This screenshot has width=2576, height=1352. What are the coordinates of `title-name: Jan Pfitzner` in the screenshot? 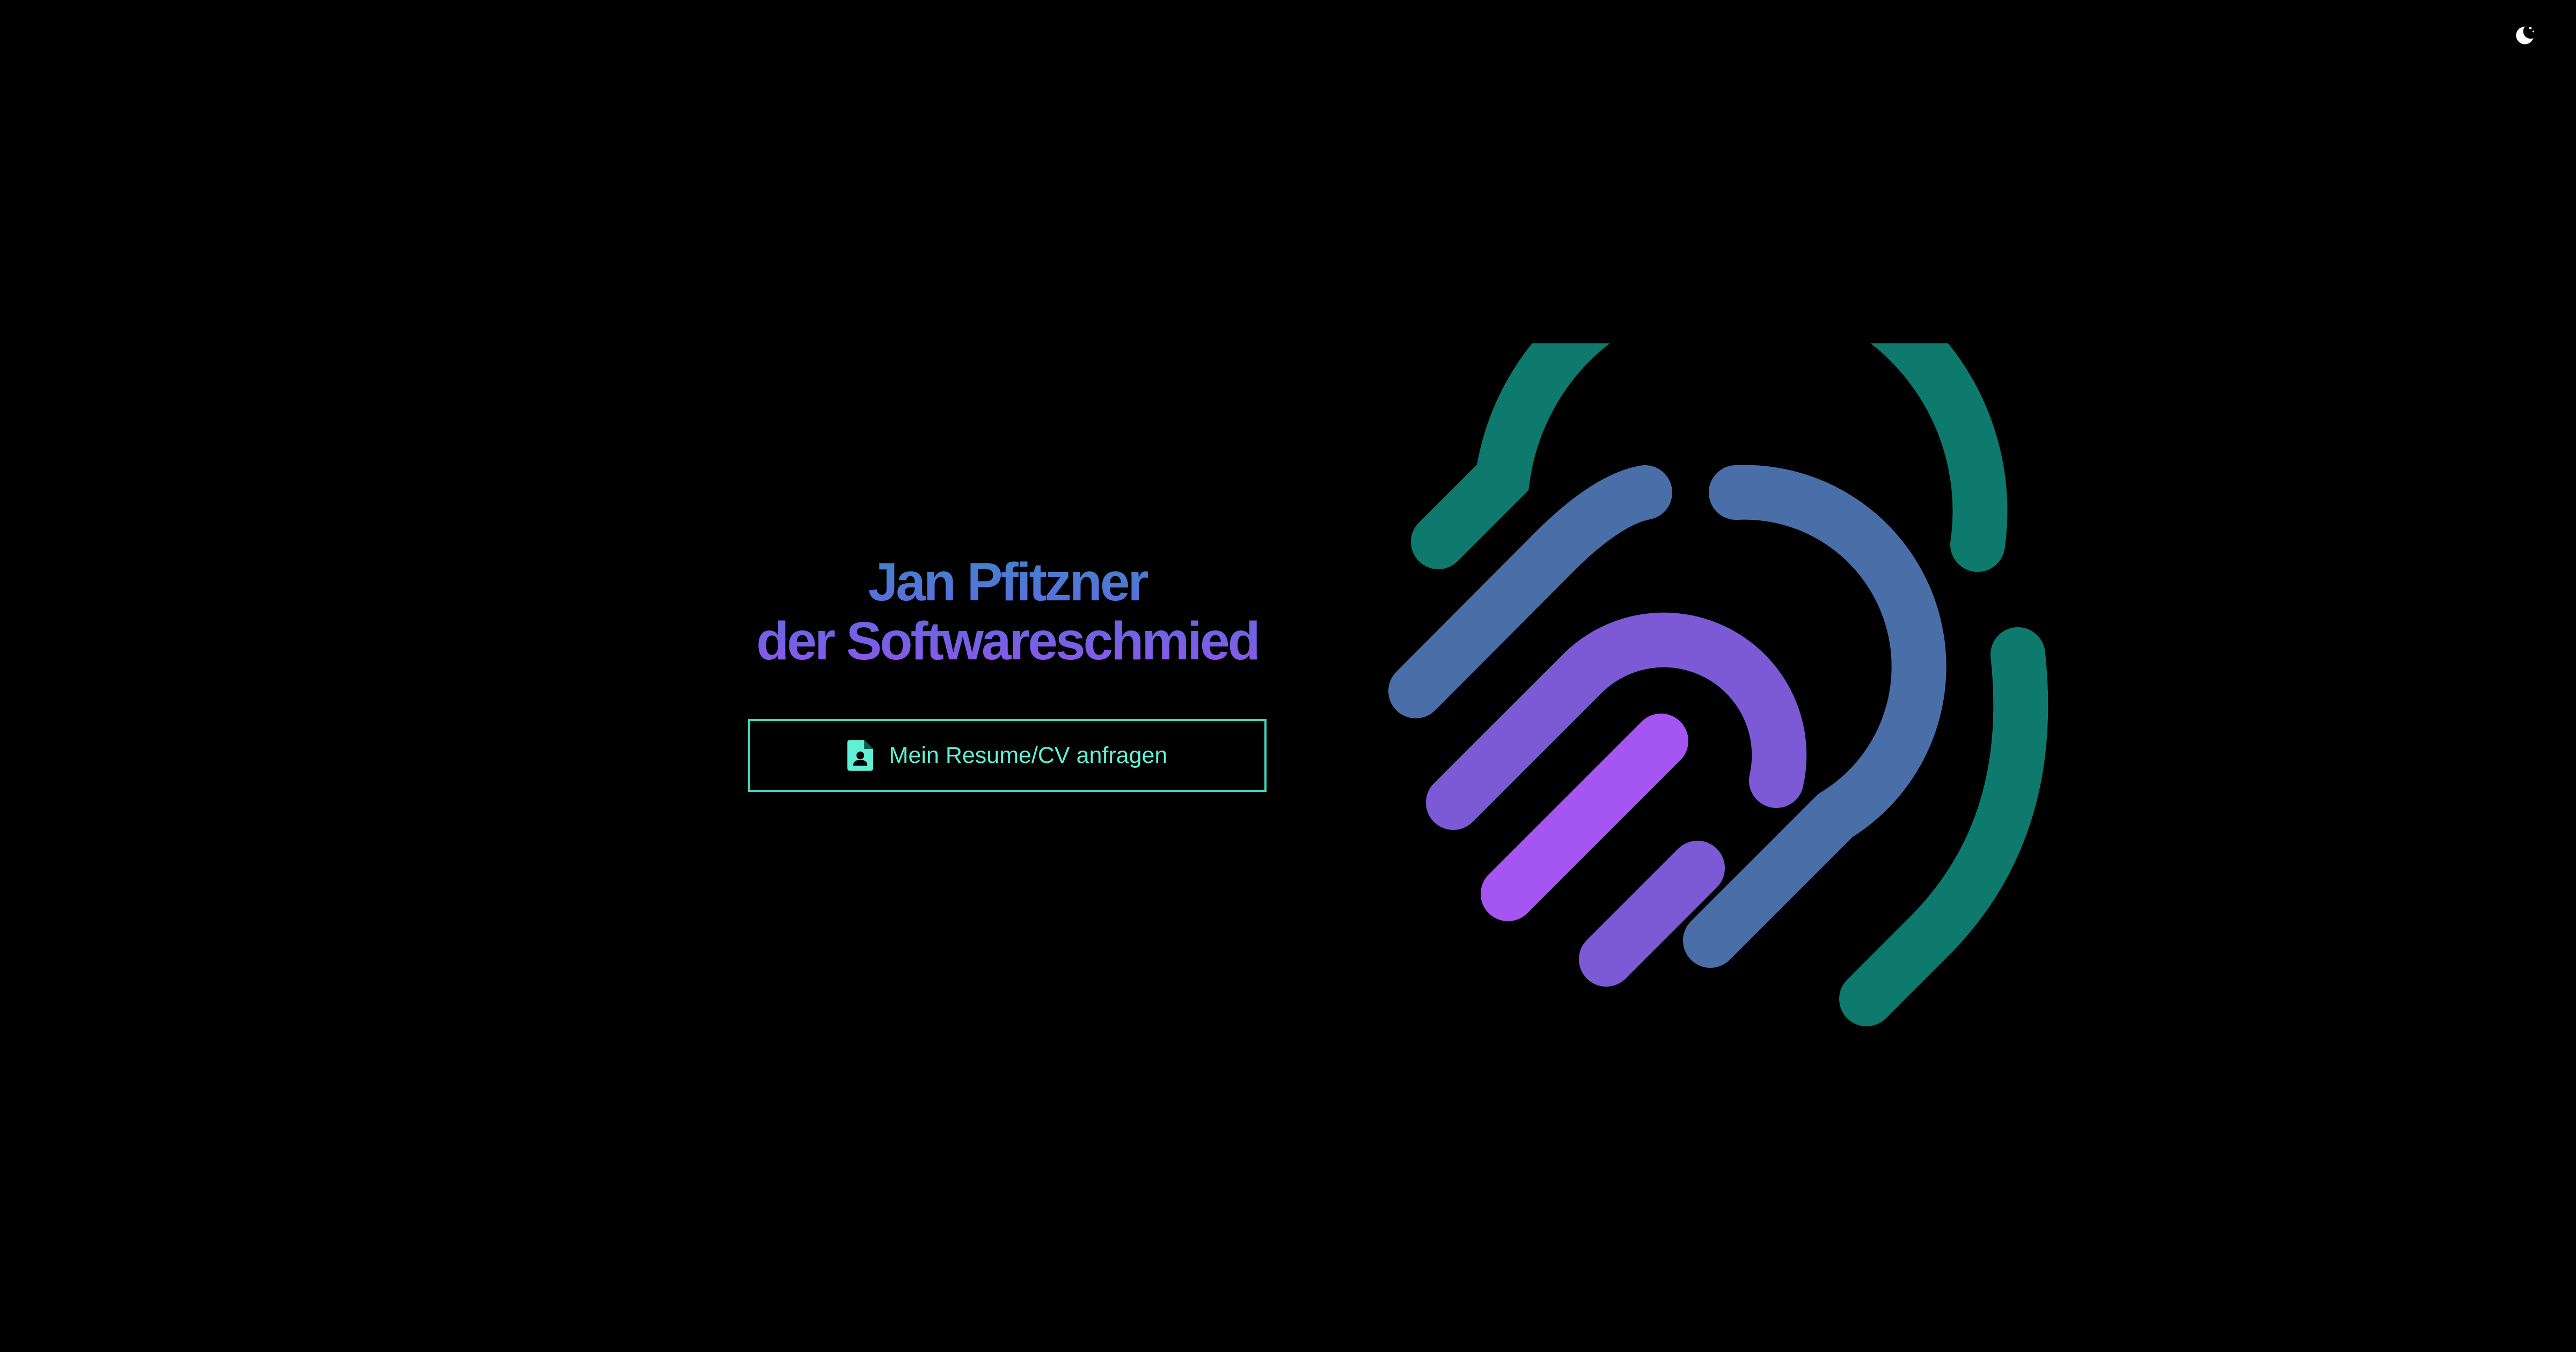 It's located at (1007, 582).